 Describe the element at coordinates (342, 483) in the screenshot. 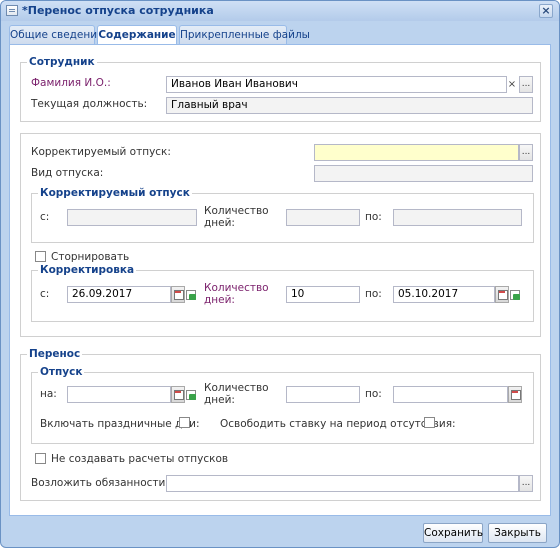

I see `duties-field` at that location.